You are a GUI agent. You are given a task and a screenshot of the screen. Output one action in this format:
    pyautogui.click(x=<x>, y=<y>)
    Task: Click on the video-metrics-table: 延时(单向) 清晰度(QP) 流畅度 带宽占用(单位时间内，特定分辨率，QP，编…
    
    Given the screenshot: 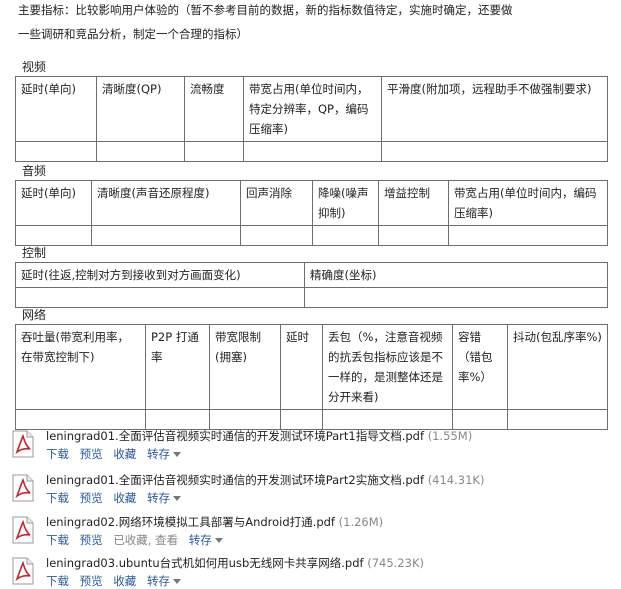 What is the action you would take?
    pyautogui.click(x=311, y=119)
    